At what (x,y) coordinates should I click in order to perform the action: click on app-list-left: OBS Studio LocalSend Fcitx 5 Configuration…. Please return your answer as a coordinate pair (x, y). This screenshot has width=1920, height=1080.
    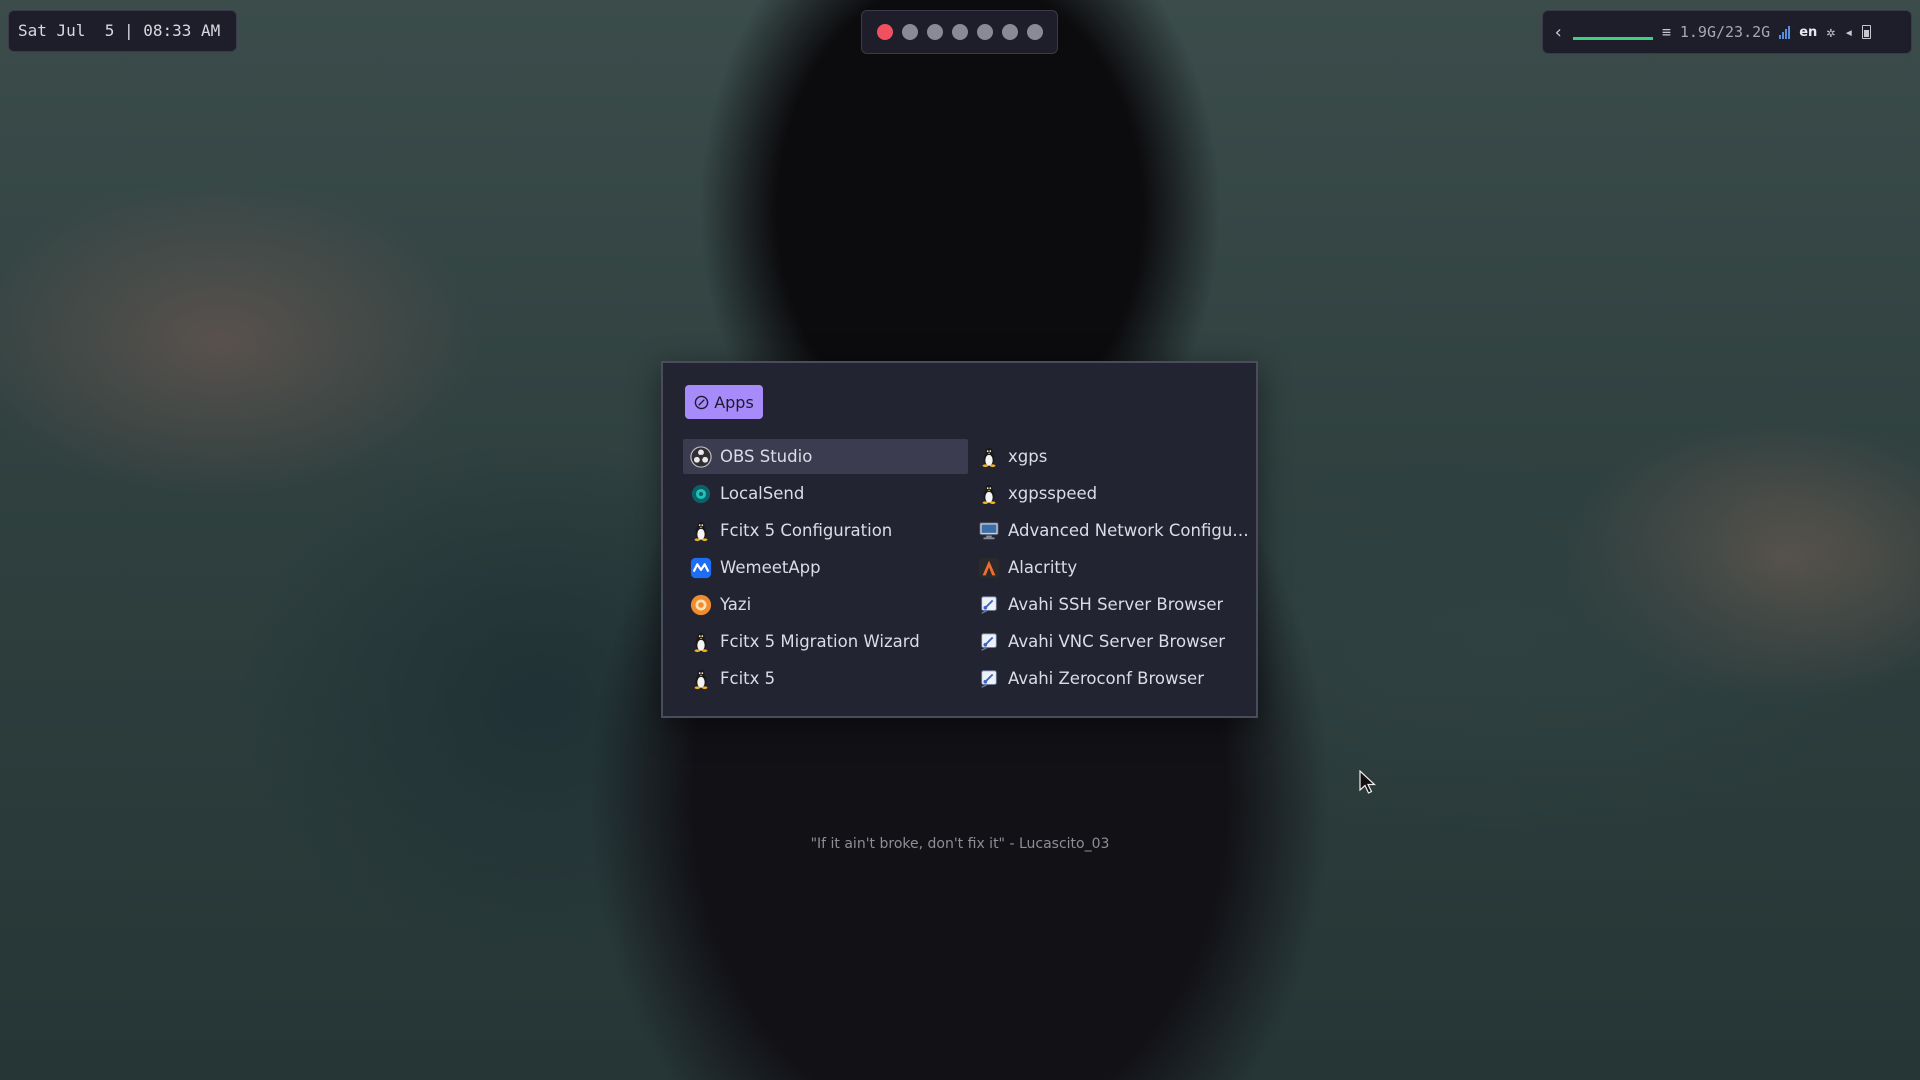
    Looking at the image, I should click on (825, 568).